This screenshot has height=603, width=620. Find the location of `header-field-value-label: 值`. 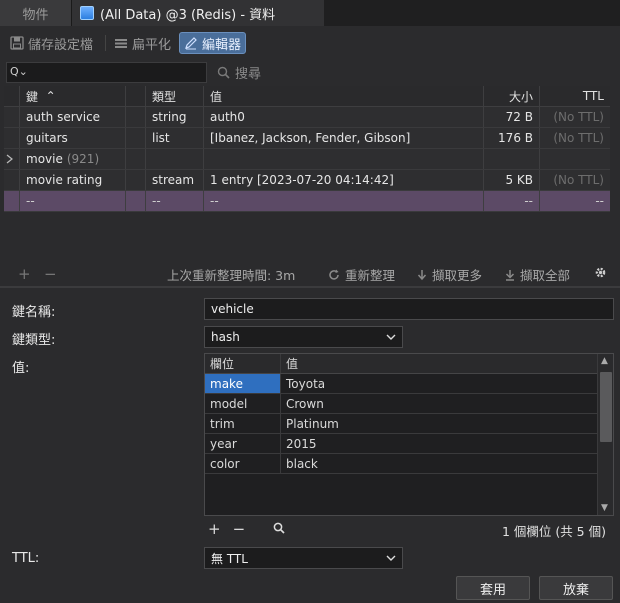

header-field-value-label: 值 is located at coordinates (292, 364).